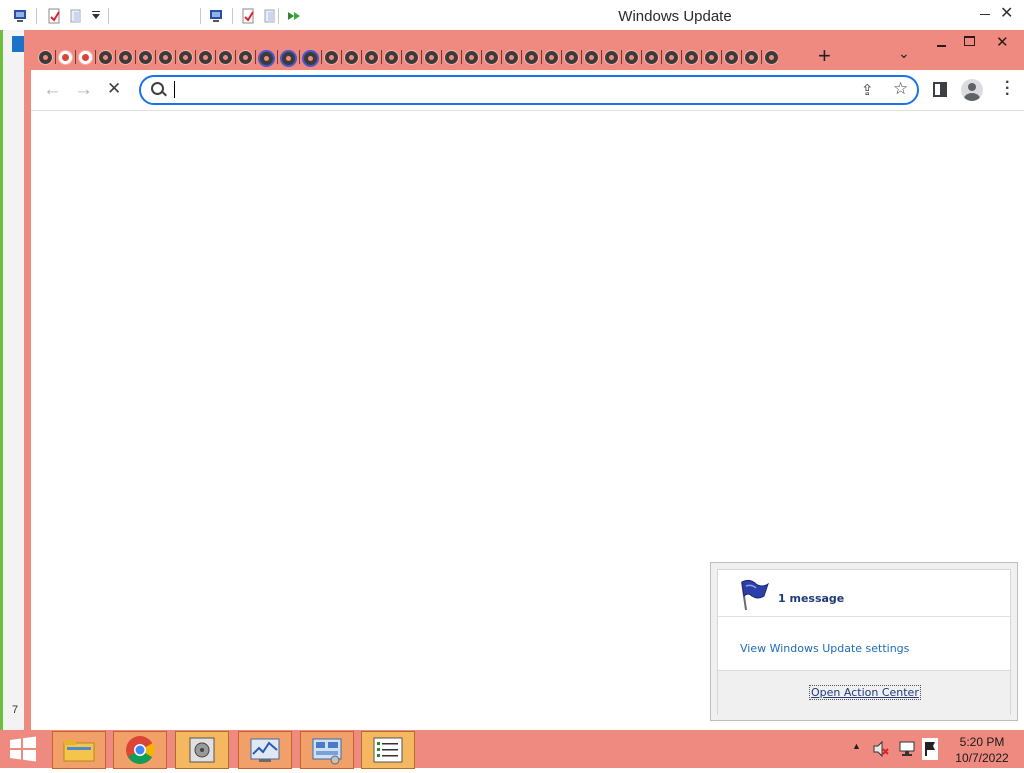 The height and width of the screenshot is (773, 1024). I want to click on view-windows-update-settings-link: View Windows Update settings, so click(824, 648).